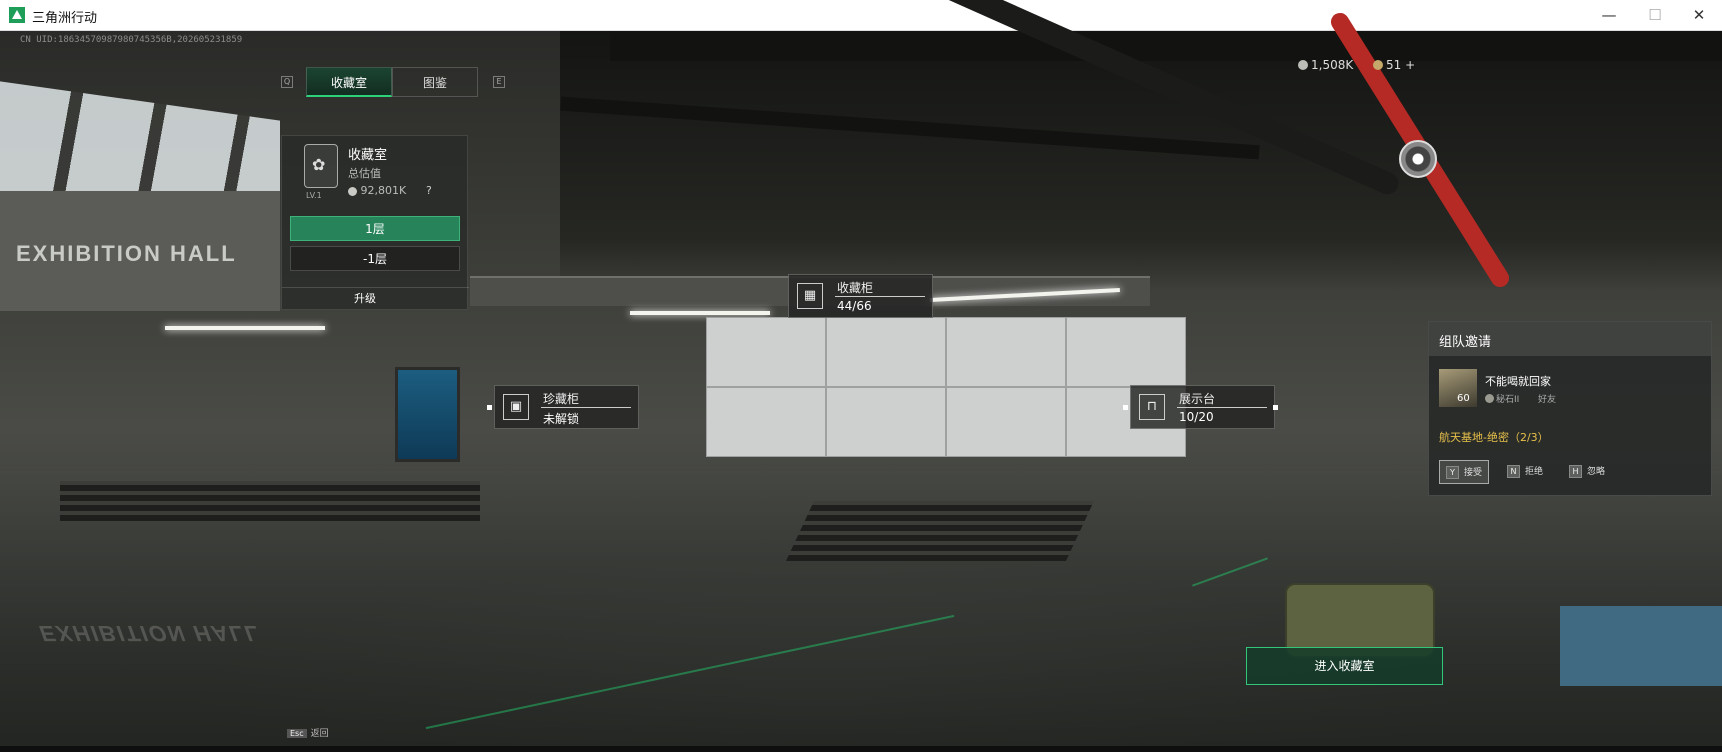 The width and height of the screenshot is (1722, 752). I want to click on back-button: Esc 返回, so click(308, 732).